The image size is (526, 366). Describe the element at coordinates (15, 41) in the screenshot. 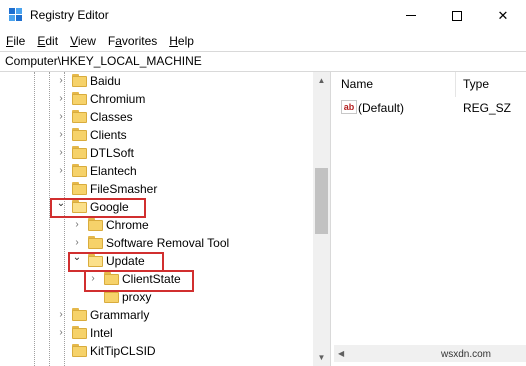

I see `menu-file: File` at that location.